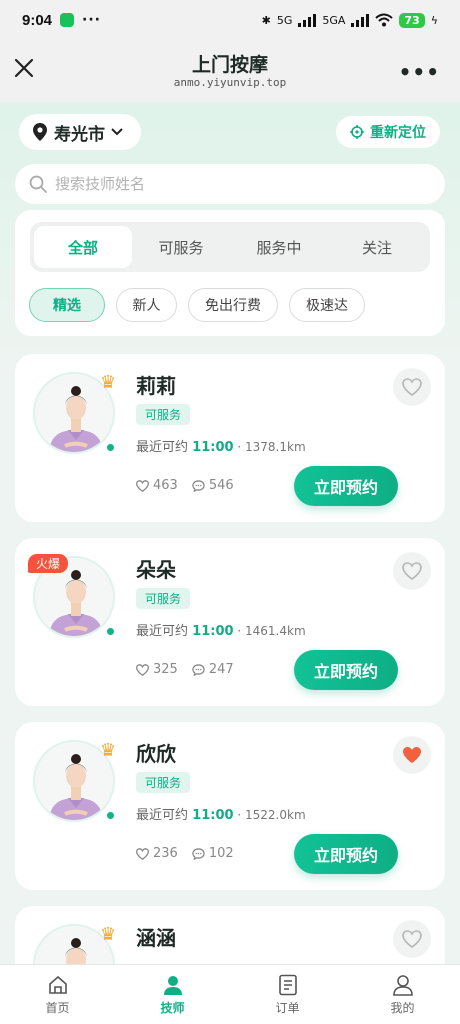 This screenshot has height=1024, width=460. What do you see at coordinates (402, 985) in the screenshot?
I see `profile-icon` at bounding box center [402, 985].